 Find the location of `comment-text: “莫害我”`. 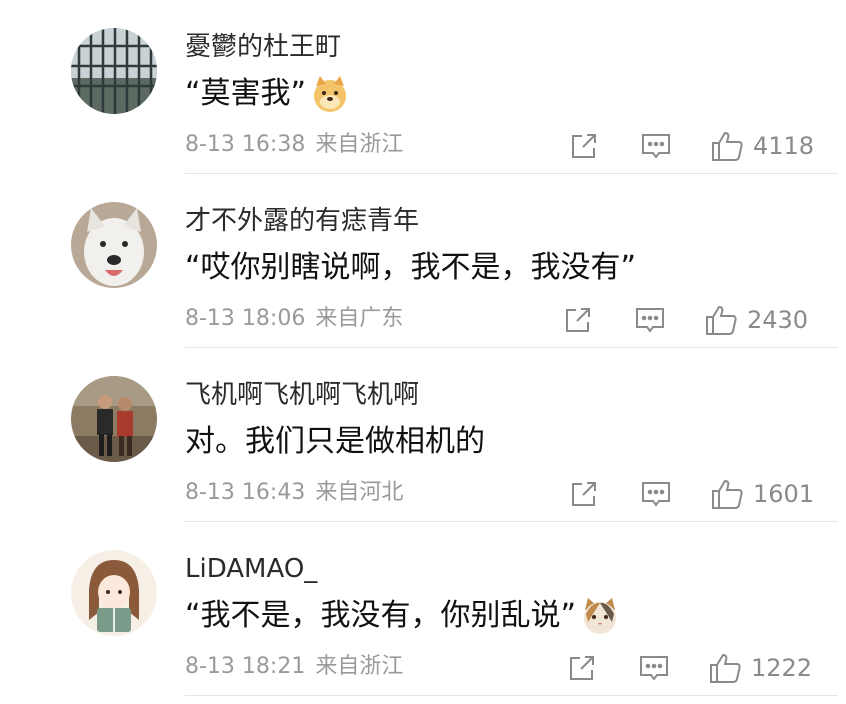

comment-text: “莫害我” is located at coordinates (267, 94).